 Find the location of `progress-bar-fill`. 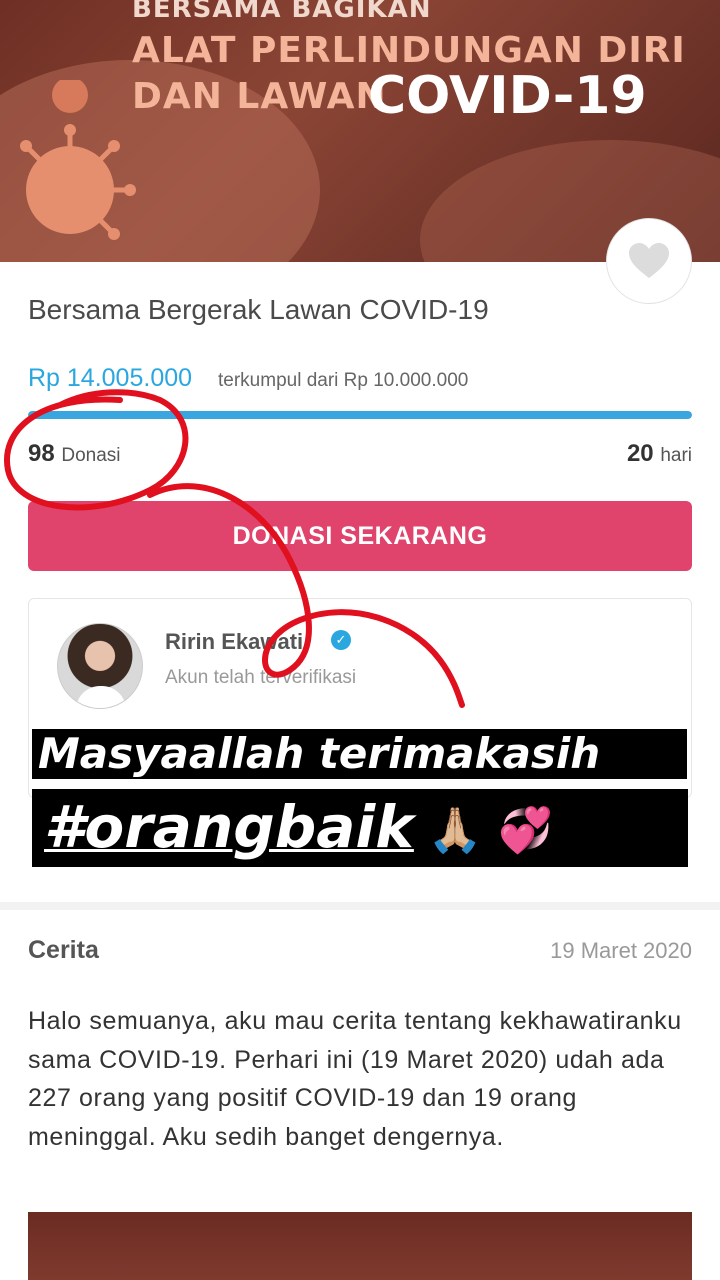

progress-bar-fill is located at coordinates (360, 415).